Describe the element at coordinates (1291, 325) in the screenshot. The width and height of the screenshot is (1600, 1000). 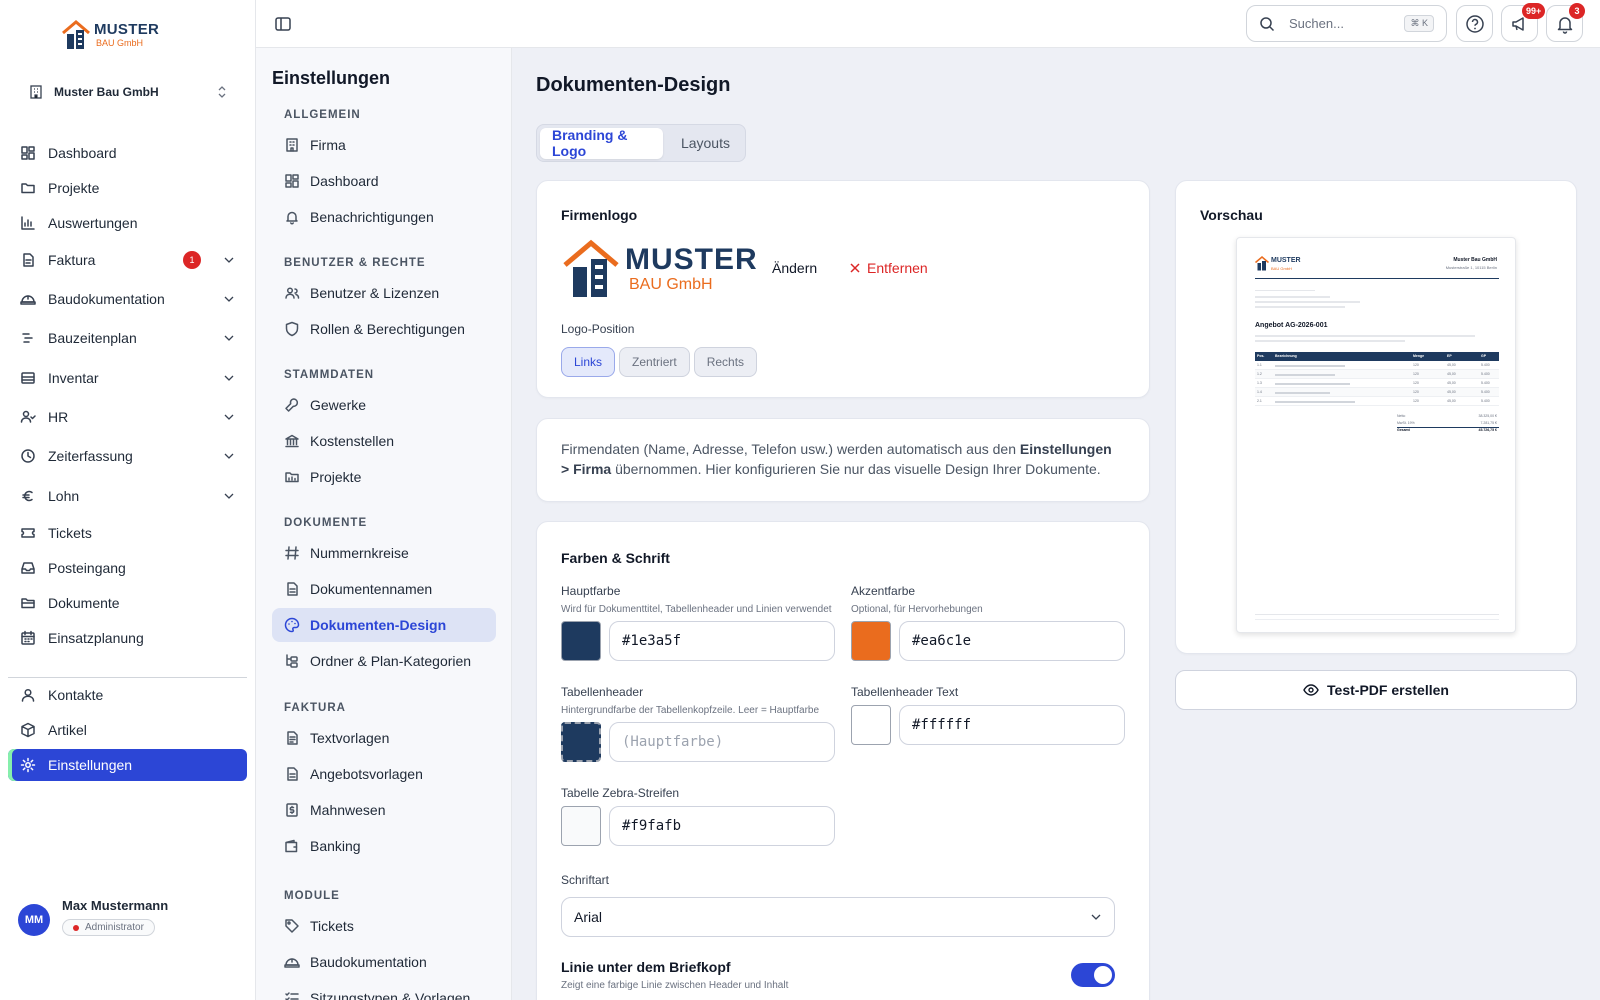
I see `preview-doc-title: Angebot AG-2026-001` at that location.